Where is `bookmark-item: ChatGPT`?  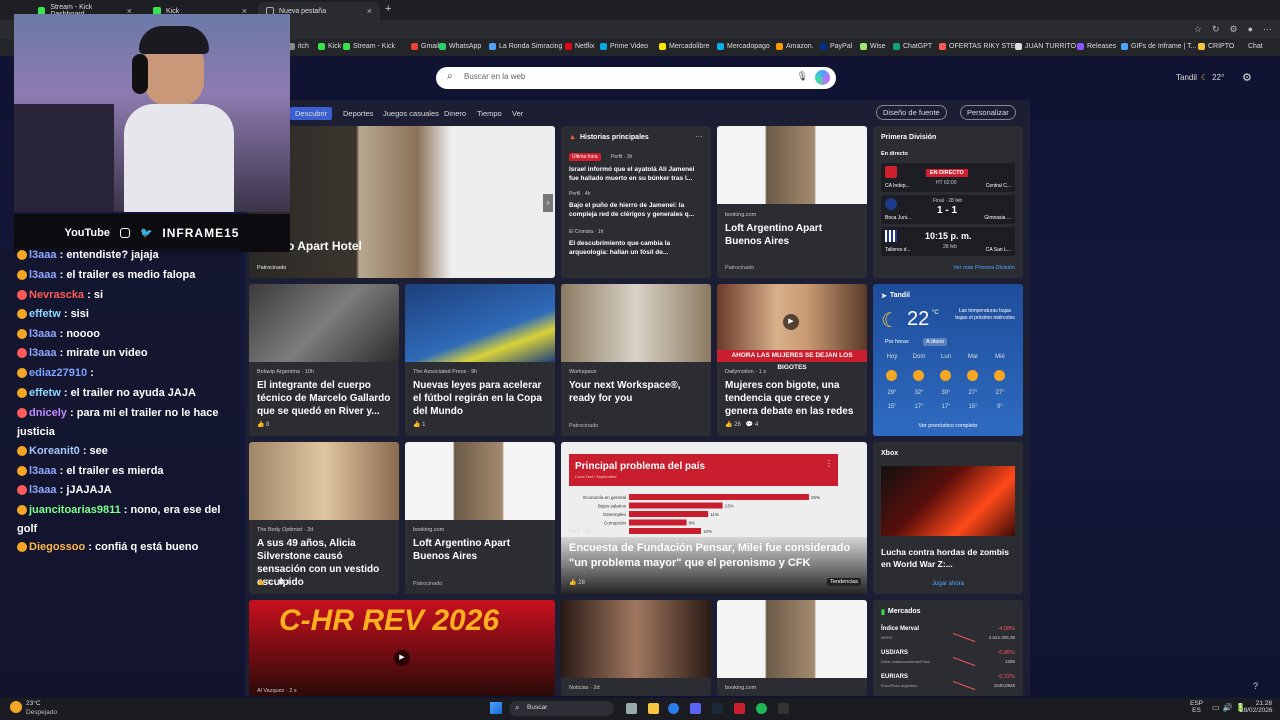 bookmark-item: ChatGPT is located at coordinates (912, 46).